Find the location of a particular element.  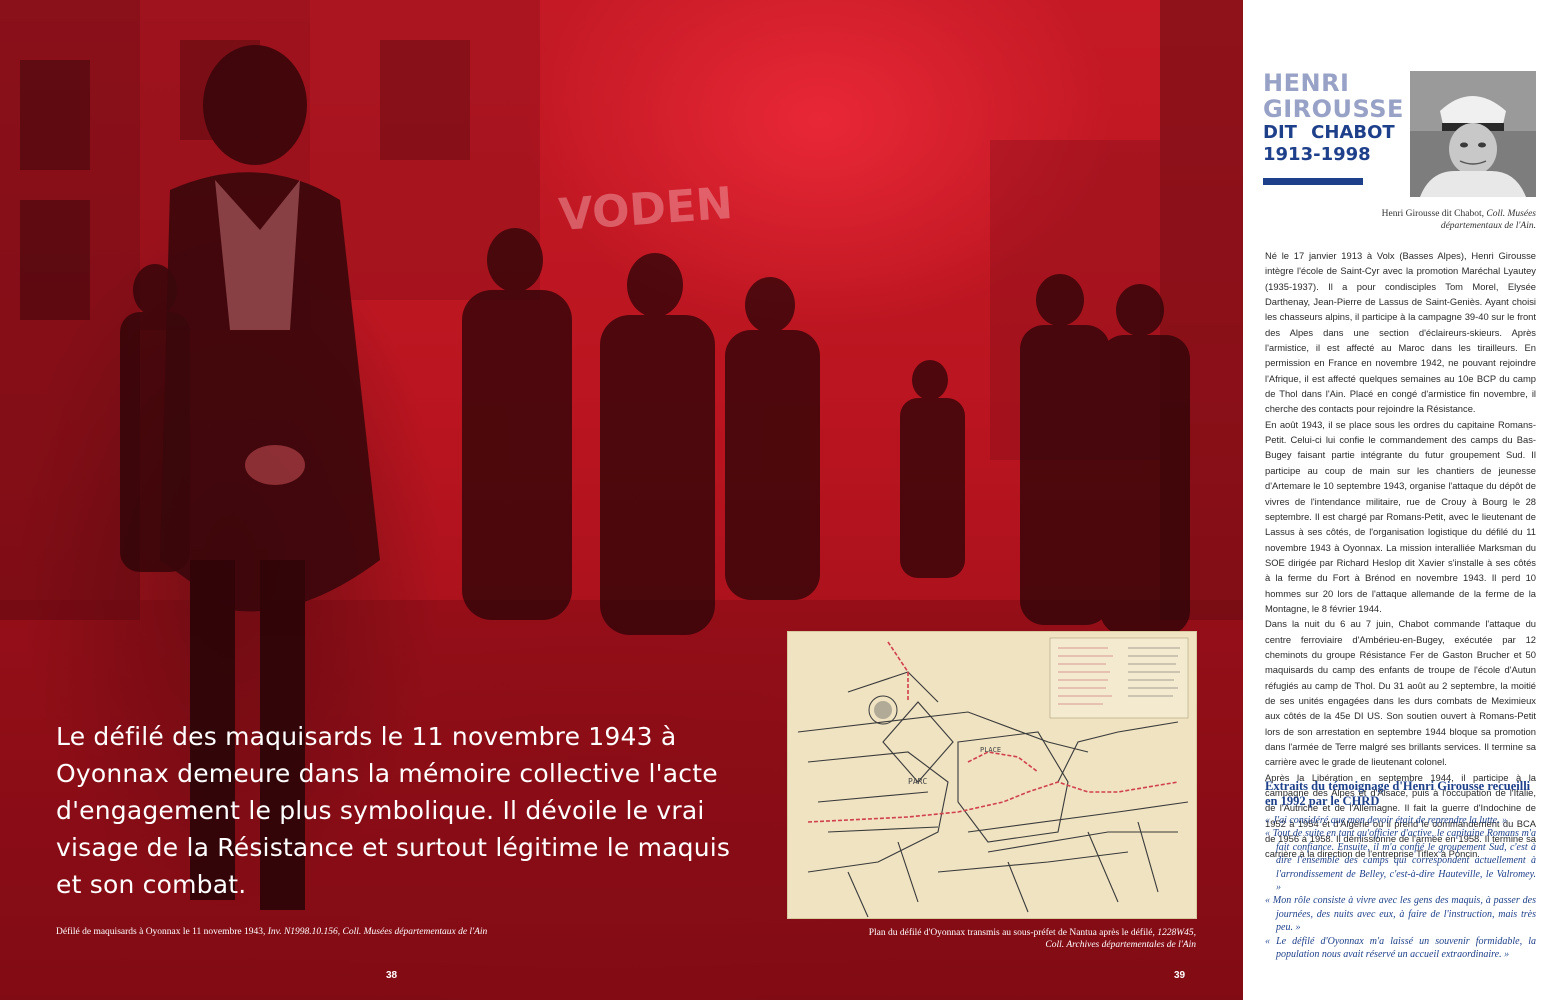

portrait-caption-text: Henri Girousse dit Chabot, is located at coordinates (1434, 214).